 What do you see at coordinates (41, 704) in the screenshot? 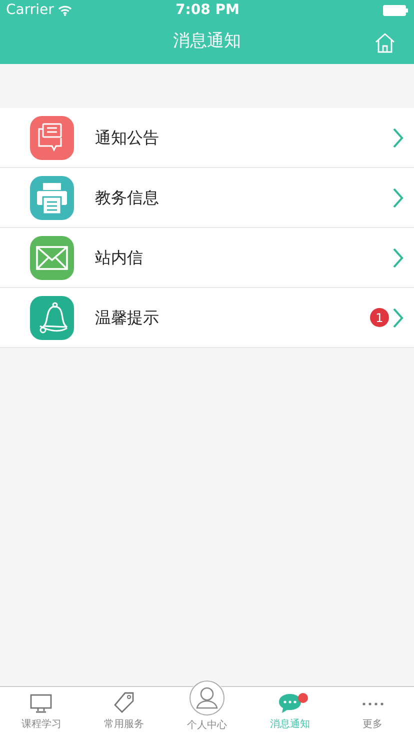
I see `monitor-icon` at bounding box center [41, 704].